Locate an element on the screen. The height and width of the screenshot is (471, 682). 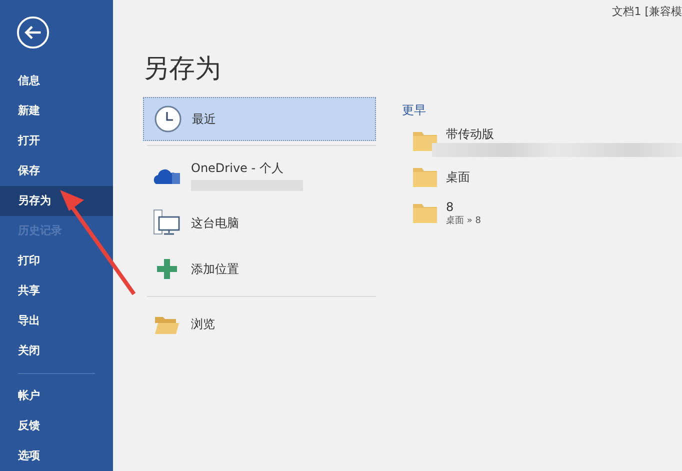
recent-folder-item: 带传动版 is located at coordinates (542, 141).